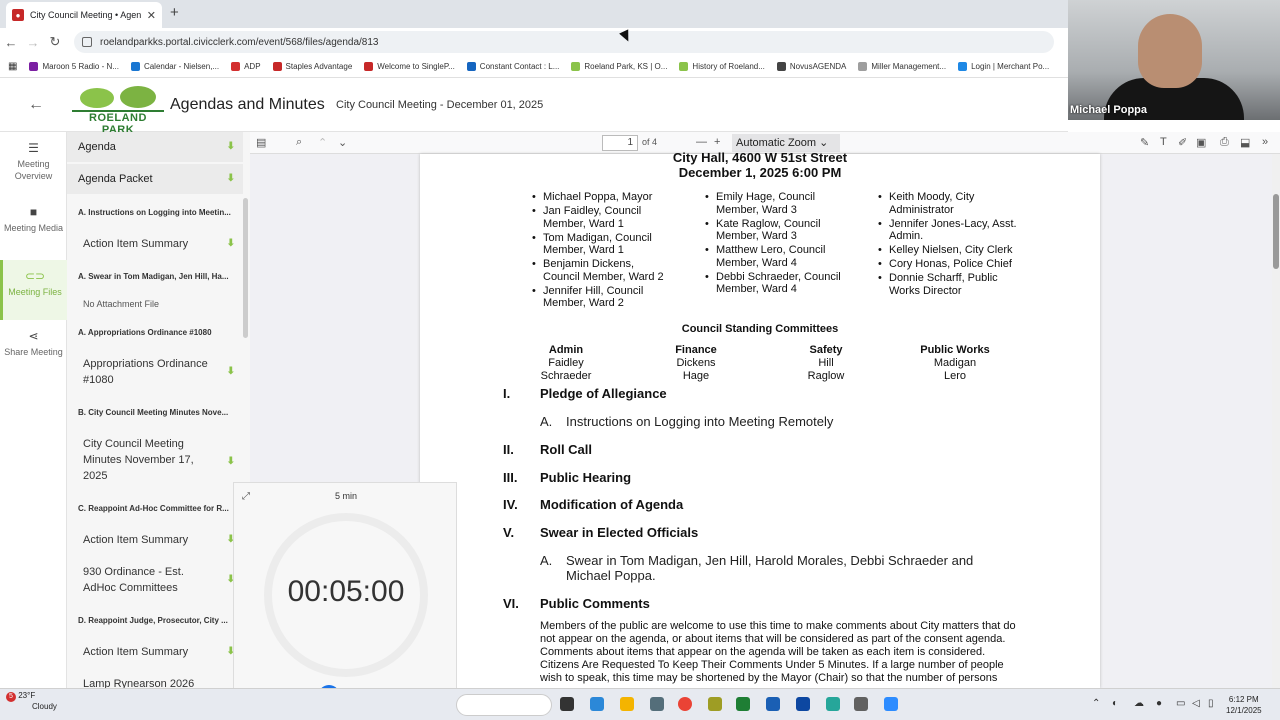  What do you see at coordinates (155, 147) in the screenshot?
I see `file-agenda: Agenda ⬇` at bounding box center [155, 147].